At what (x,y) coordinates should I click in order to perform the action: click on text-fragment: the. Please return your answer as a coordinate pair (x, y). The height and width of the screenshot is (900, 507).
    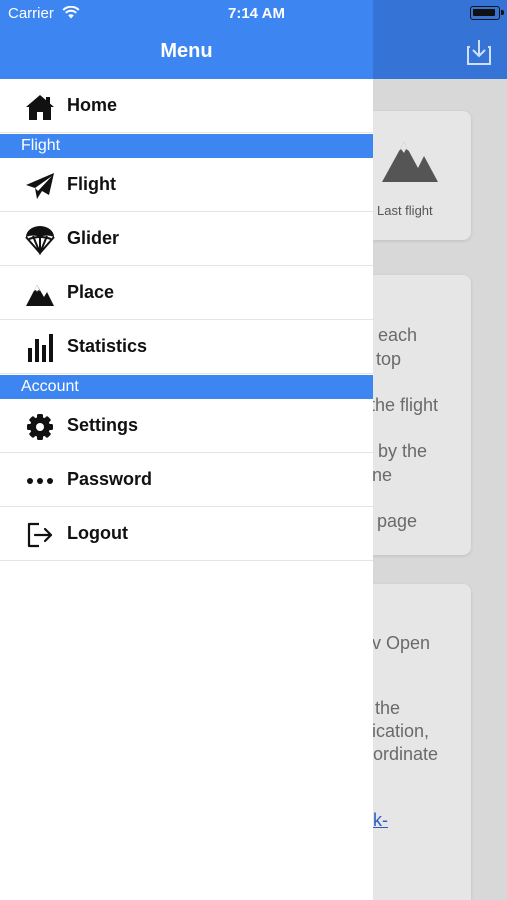
    Looking at the image, I should click on (388, 708).